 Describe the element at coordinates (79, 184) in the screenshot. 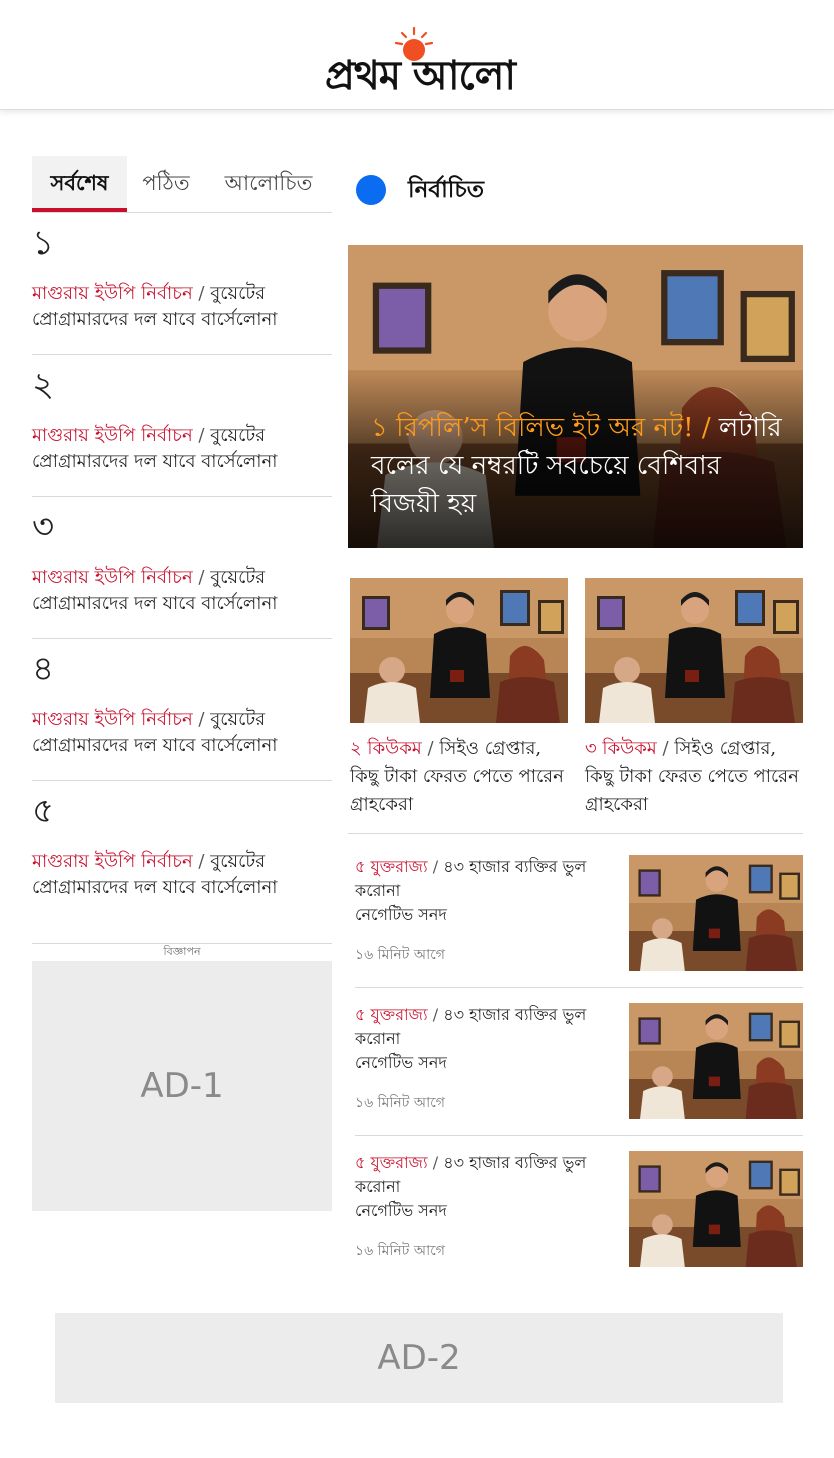

I see `tab-latest: সর্বশেষ` at that location.